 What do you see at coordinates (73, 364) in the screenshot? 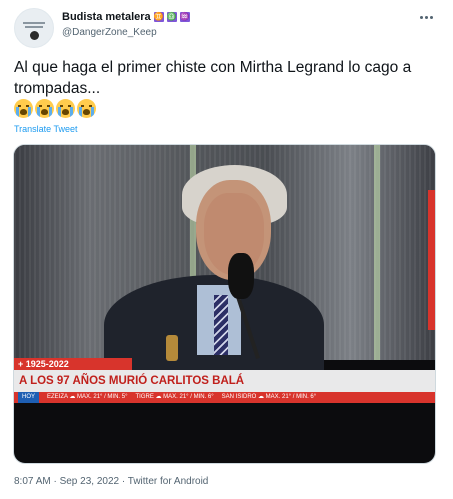
I see `banner-dates: + 1925-2022` at bounding box center [73, 364].